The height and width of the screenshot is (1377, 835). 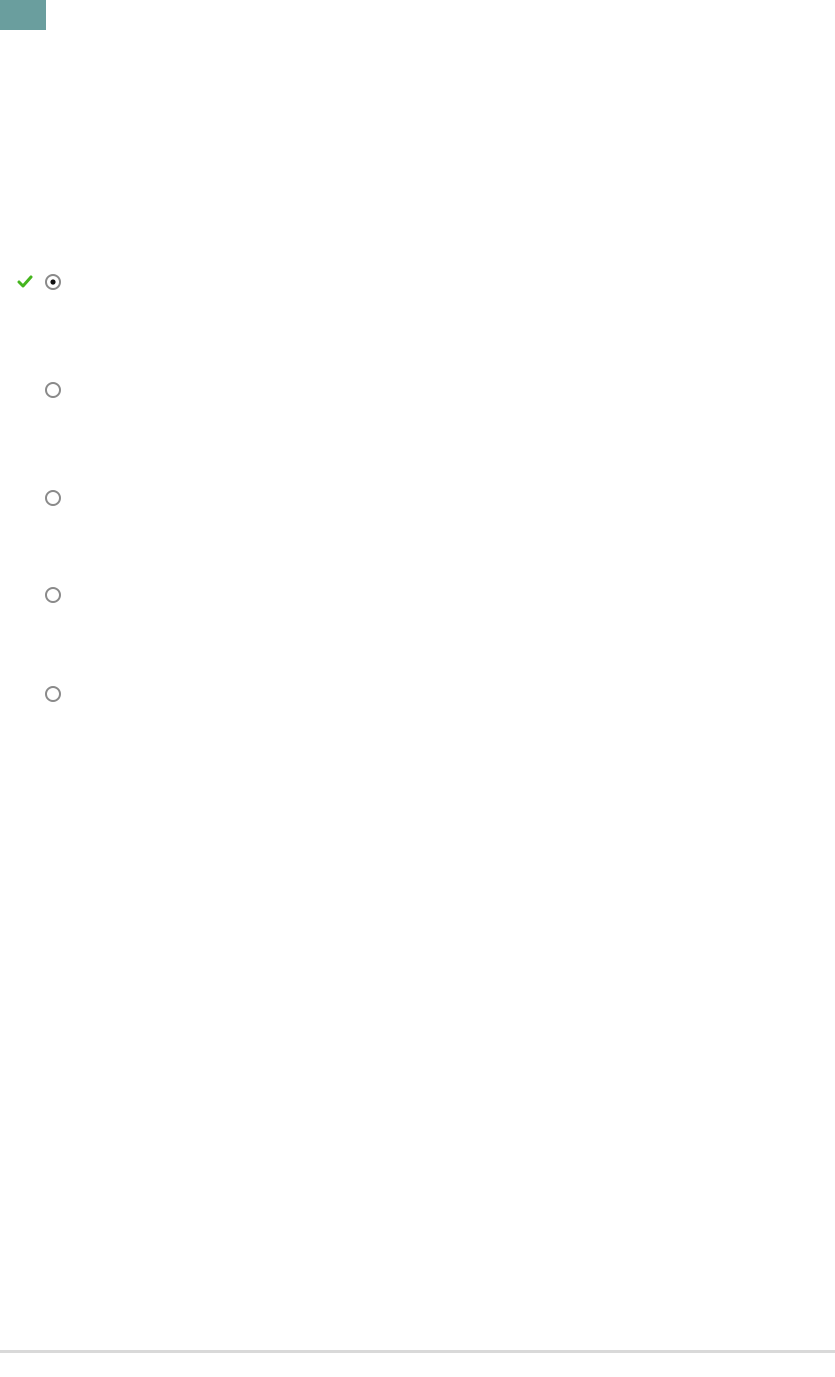 What do you see at coordinates (417, 1351) in the screenshot?
I see `footer-divider` at bounding box center [417, 1351].